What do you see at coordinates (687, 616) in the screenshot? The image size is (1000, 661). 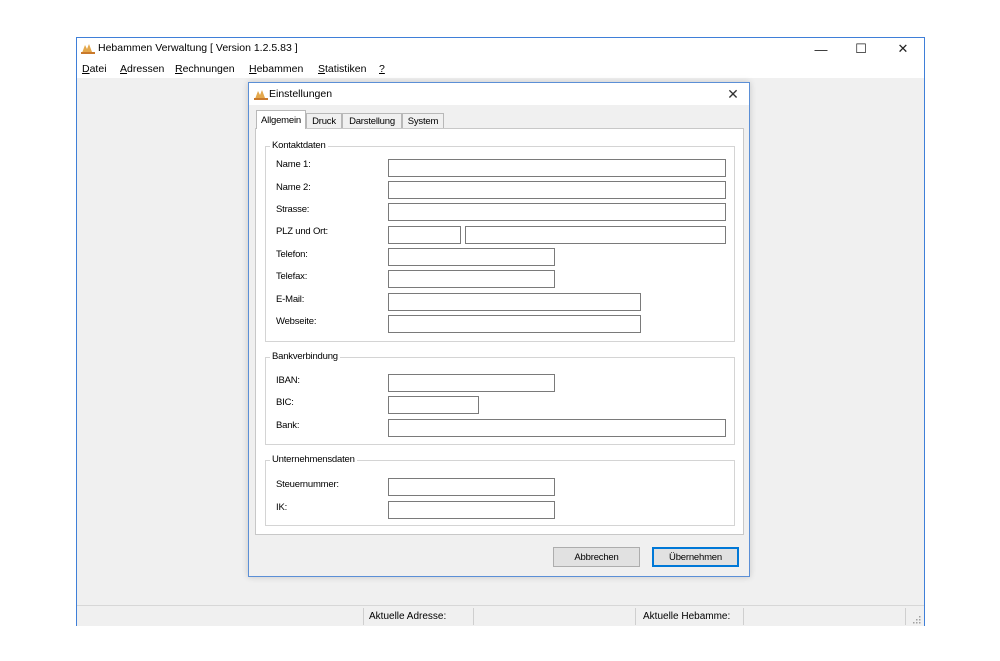 I see `current-midwife-label: Aktuelle Hebamme:` at bounding box center [687, 616].